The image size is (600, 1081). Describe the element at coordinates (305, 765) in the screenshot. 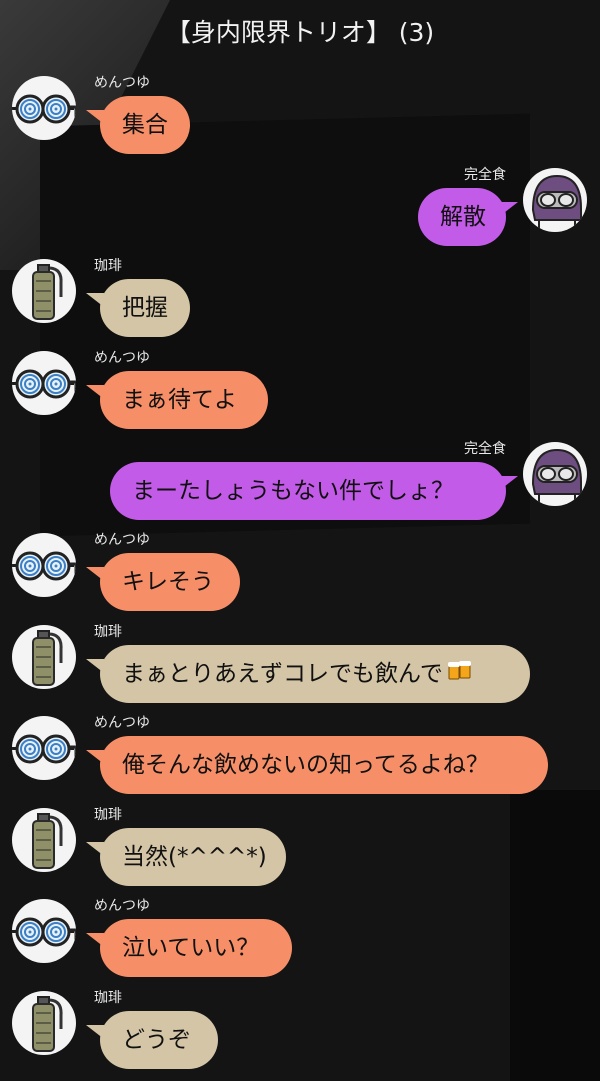

I see `message-text: 俺そんな飲めないの知ってるよね？` at that location.